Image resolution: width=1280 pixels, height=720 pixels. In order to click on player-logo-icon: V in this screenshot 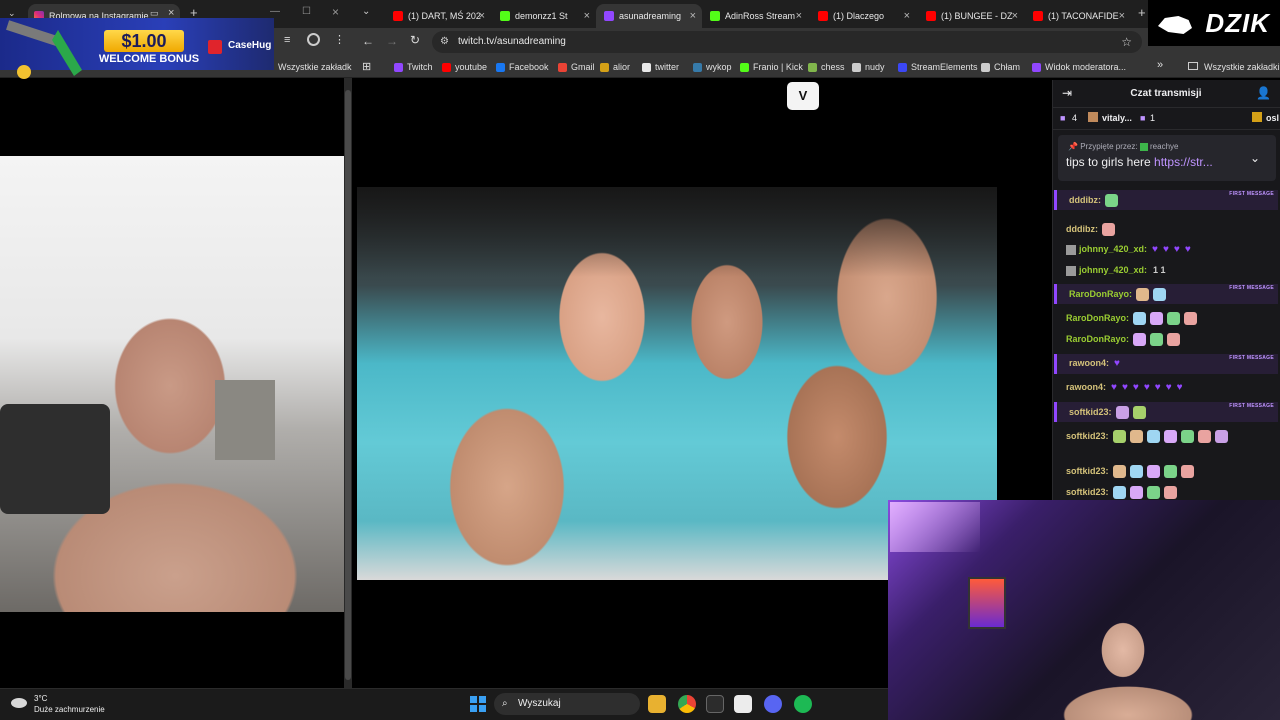, I will do `click(803, 96)`.